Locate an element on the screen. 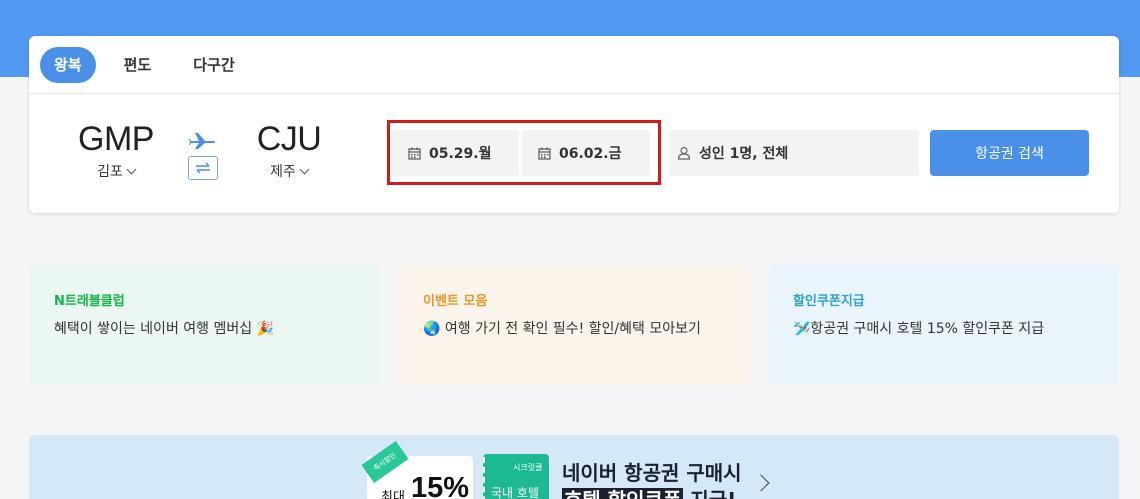 The width and height of the screenshot is (1140, 499). promo-title: N트래블클럽 is located at coordinates (89, 301).